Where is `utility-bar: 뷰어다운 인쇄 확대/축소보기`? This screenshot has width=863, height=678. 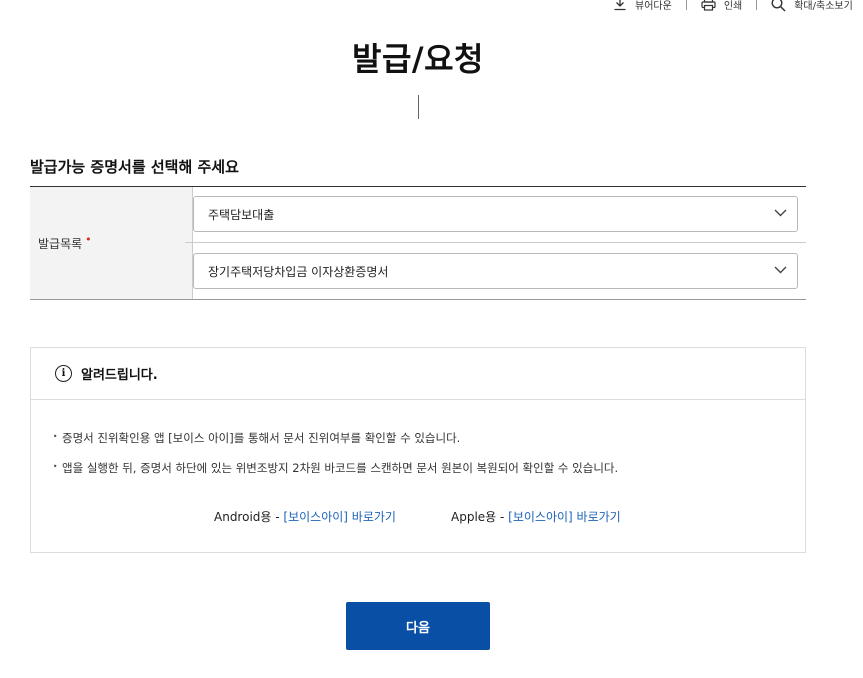 utility-bar: 뷰어다운 인쇄 확대/축소보기 is located at coordinates (733, 7).